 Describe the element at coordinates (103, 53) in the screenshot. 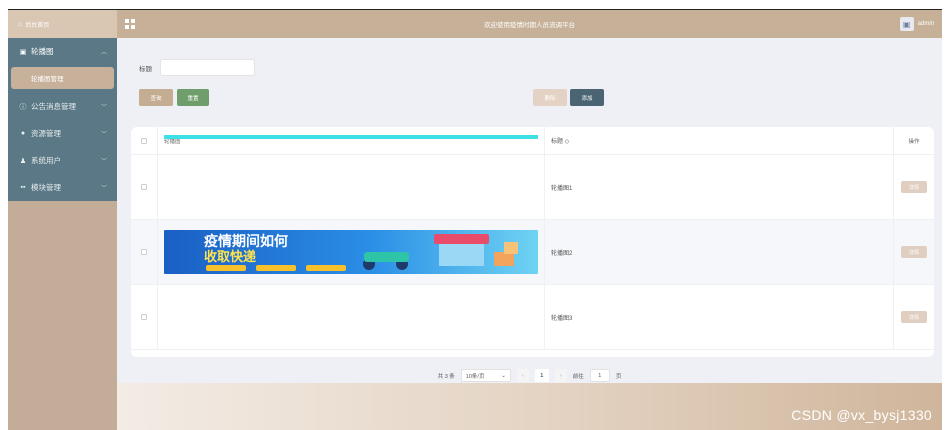

I see `chevron-up-icon: ︿` at that location.